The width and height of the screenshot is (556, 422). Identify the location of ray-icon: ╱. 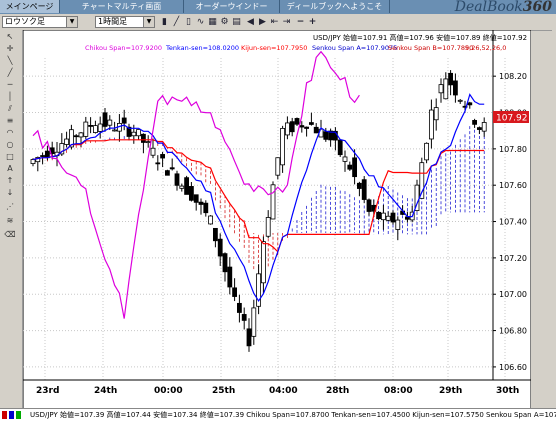
(10, 73).